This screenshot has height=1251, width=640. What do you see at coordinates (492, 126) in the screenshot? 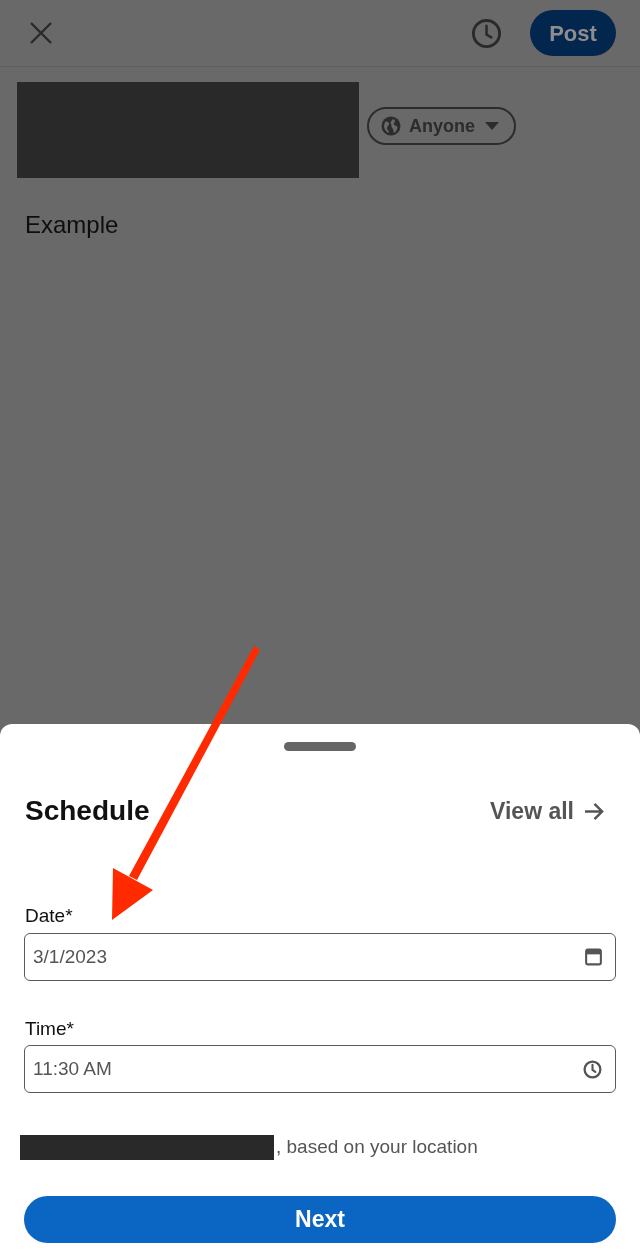
I see `caret-icon` at bounding box center [492, 126].